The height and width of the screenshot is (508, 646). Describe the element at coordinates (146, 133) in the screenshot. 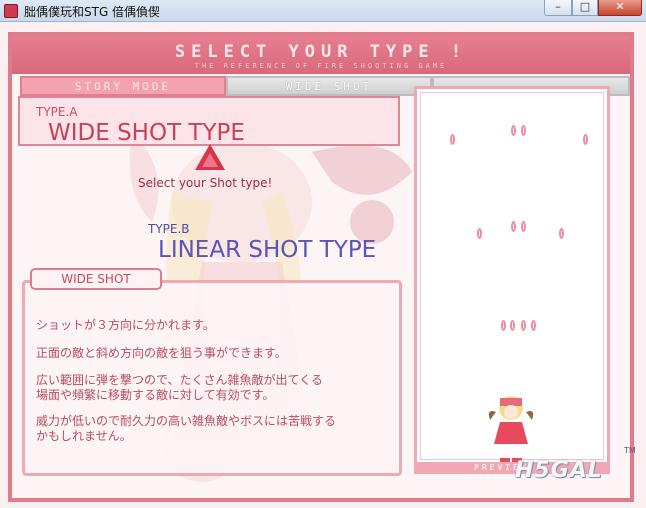

I see `type-a-name: WIDE SHOT TYPE` at that location.